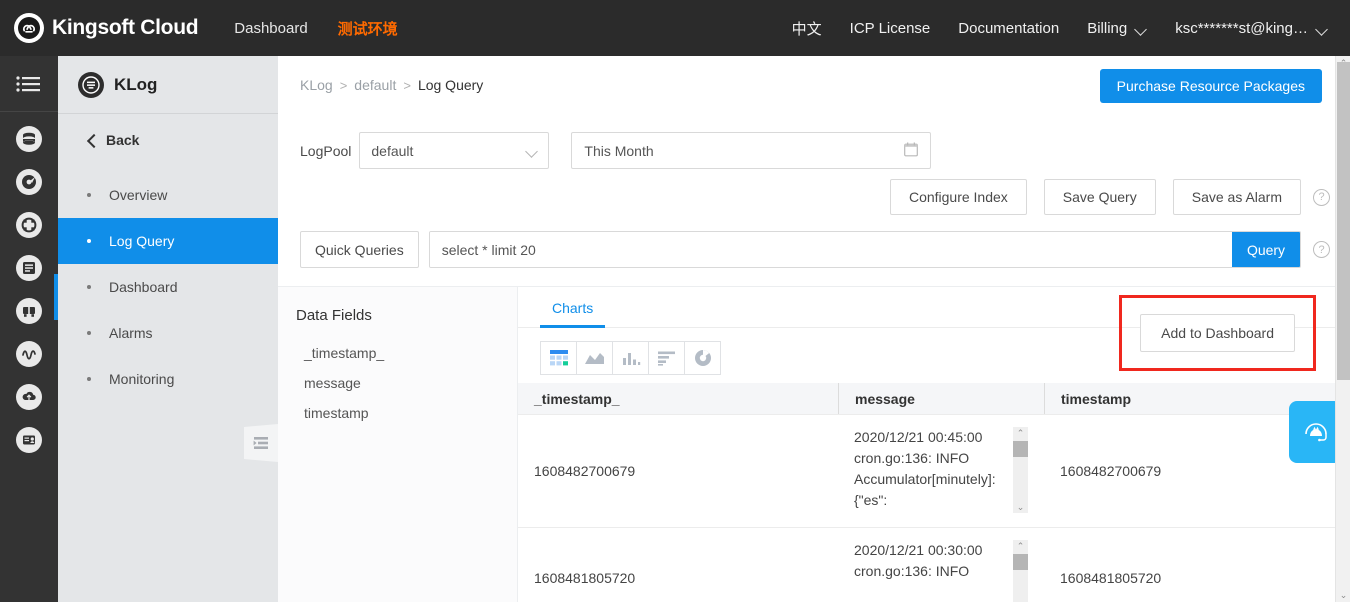  What do you see at coordinates (168, 85) in the screenshot?
I see `klog-sidebar-header: KLog` at bounding box center [168, 85].